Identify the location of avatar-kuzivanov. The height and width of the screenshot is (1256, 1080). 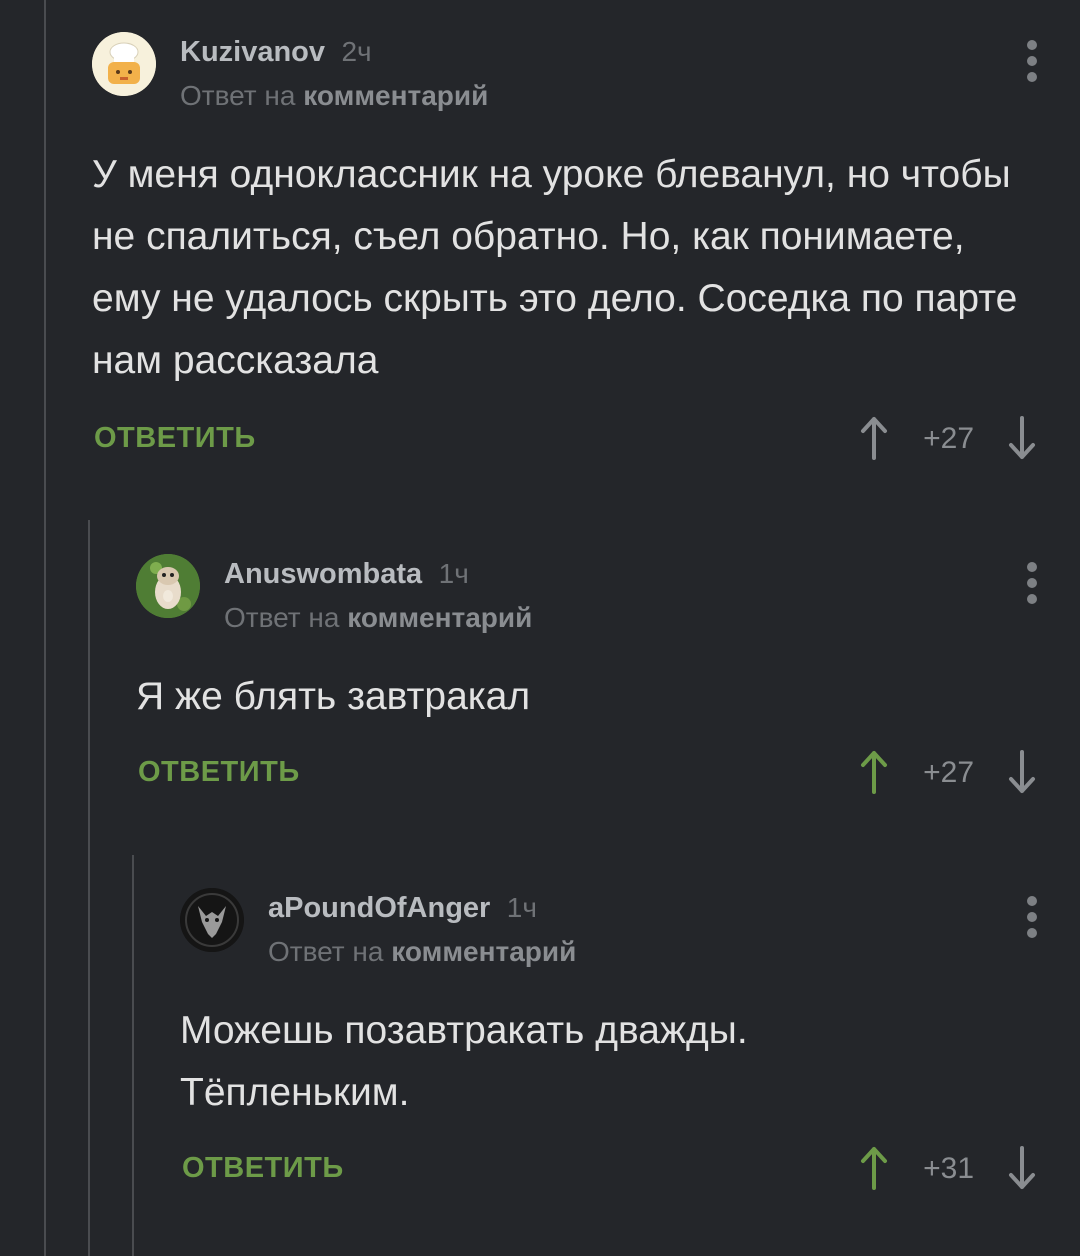
(124, 64).